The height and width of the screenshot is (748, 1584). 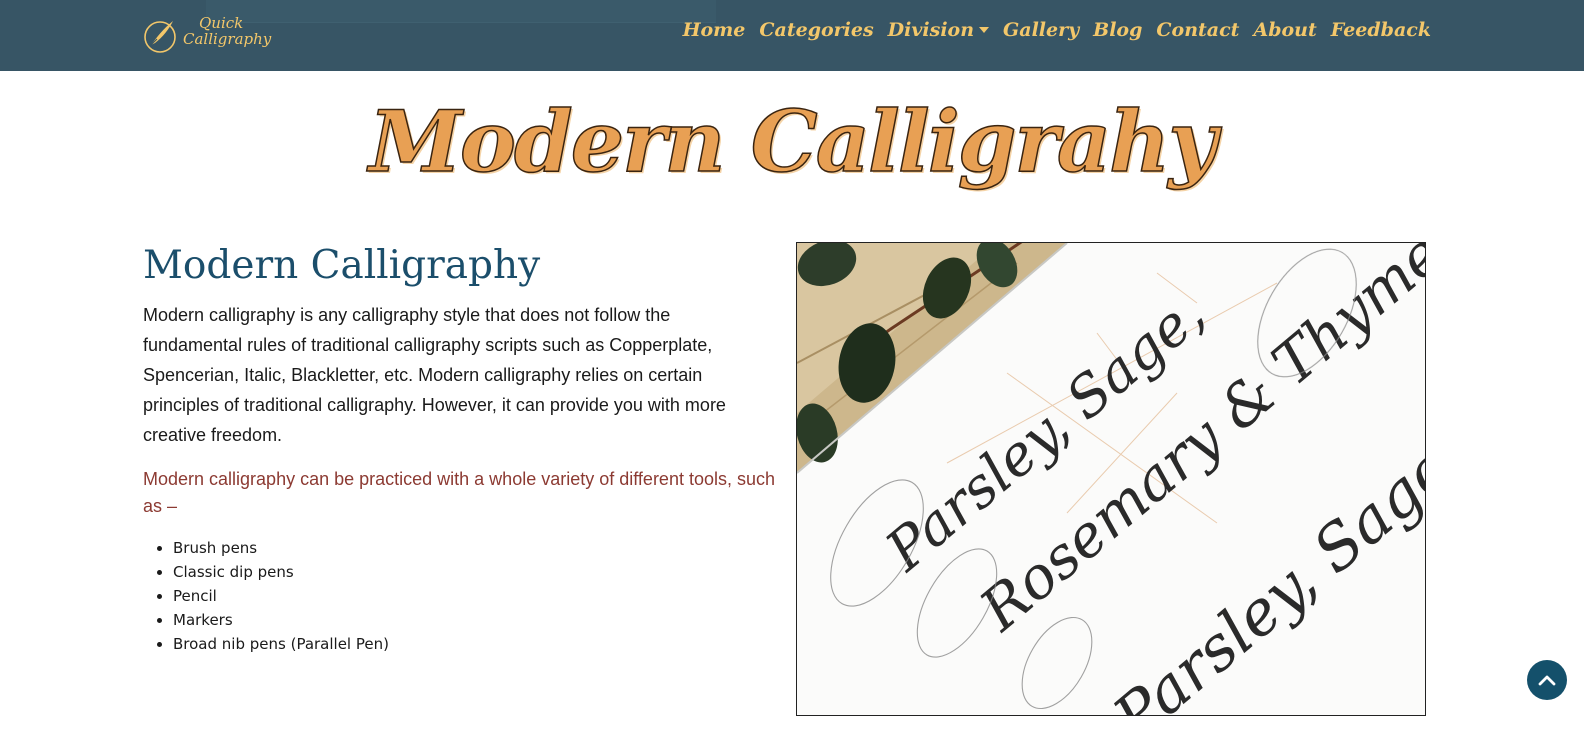 I want to click on nav-blog: Blog, so click(x=1117, y=30).